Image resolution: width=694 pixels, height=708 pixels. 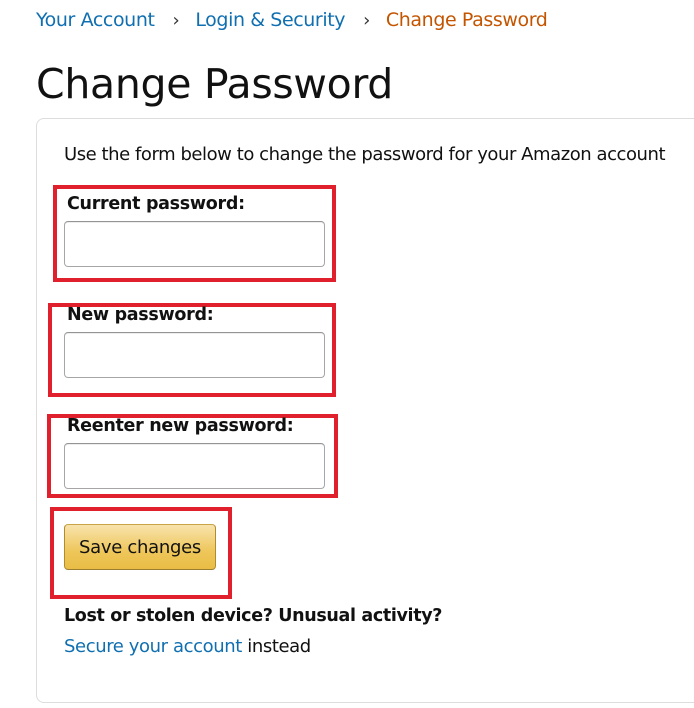 I want to click on secure-your-account-link: Secure your account, so click(x=153, y=646).